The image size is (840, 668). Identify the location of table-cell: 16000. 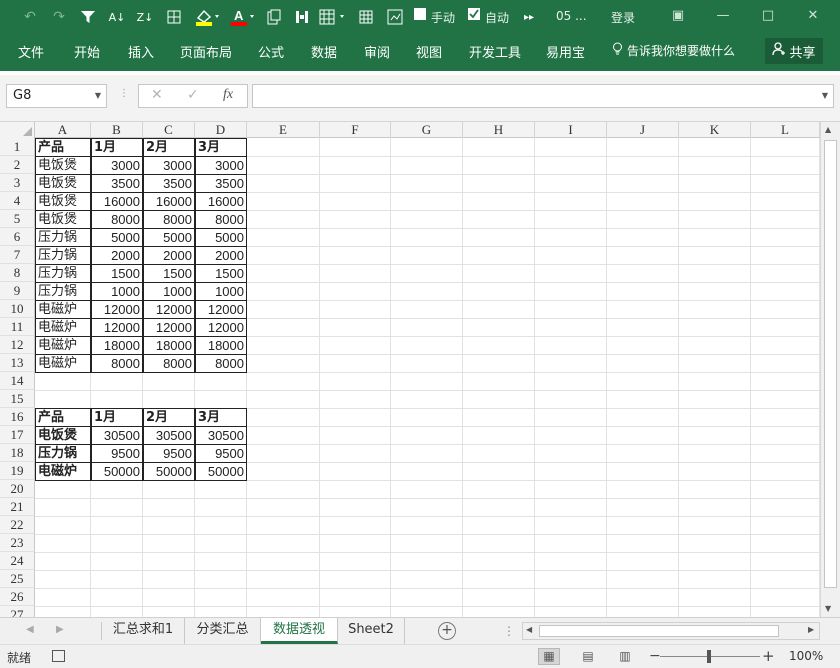
(221, 201).